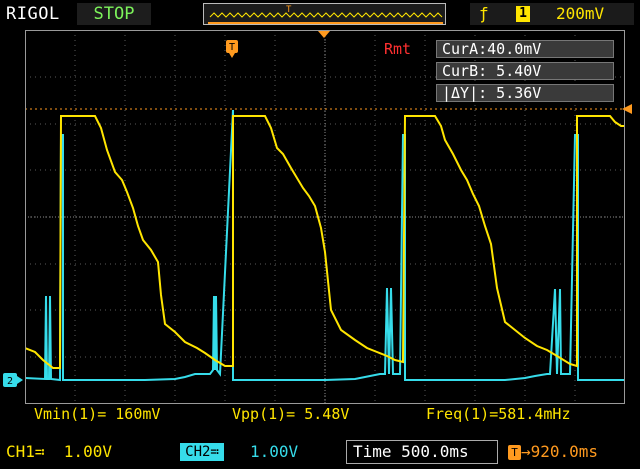 The width and height of the screenshot is (640, 469). I want to click on memory-depth-indicator: T, so click(324, 14).